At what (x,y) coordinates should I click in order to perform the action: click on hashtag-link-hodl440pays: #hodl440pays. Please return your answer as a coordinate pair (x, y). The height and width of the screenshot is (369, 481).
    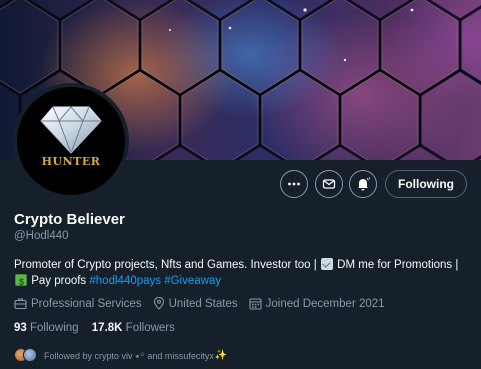
    Looking at the image, I should click on (125, 281).